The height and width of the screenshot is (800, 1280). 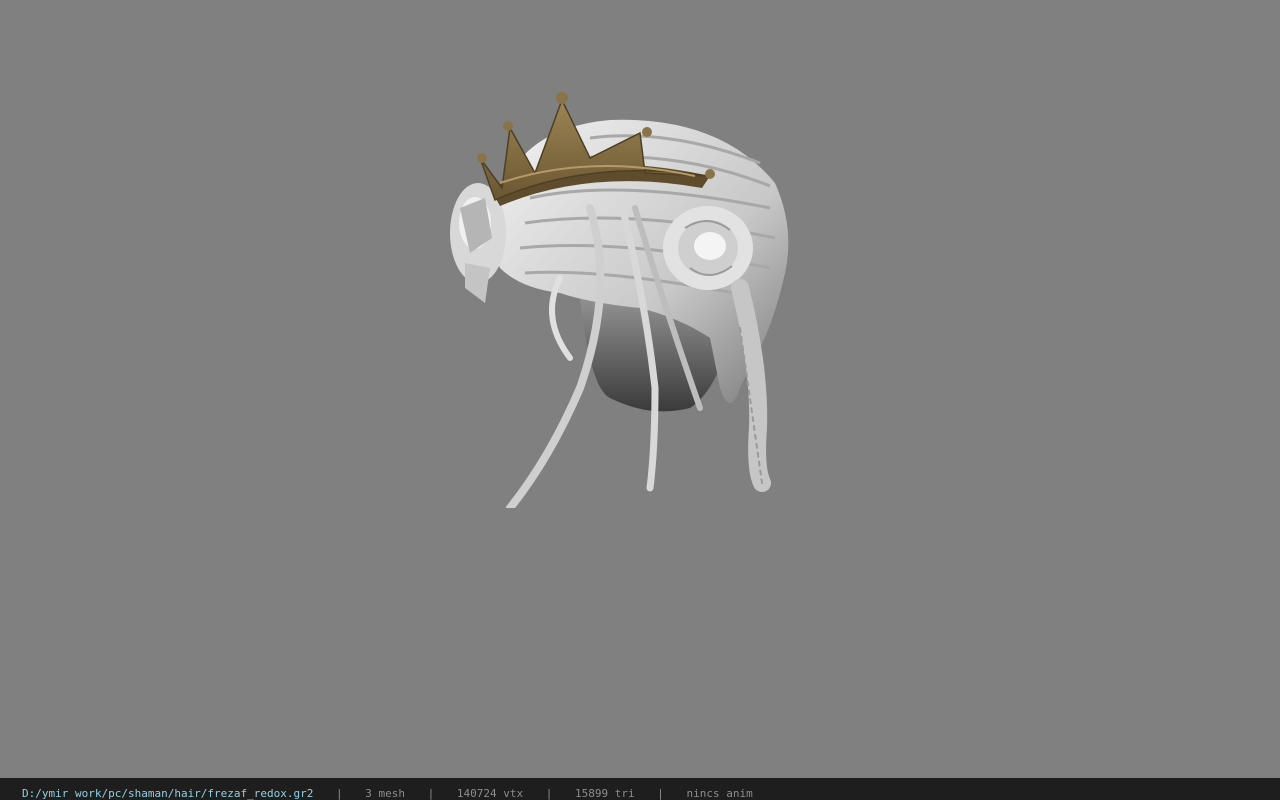 What do you see at coordinates (490, 793) in the screenshot?
I see `vertex-count: 140724 vtx` at bounding box center [490, 793].